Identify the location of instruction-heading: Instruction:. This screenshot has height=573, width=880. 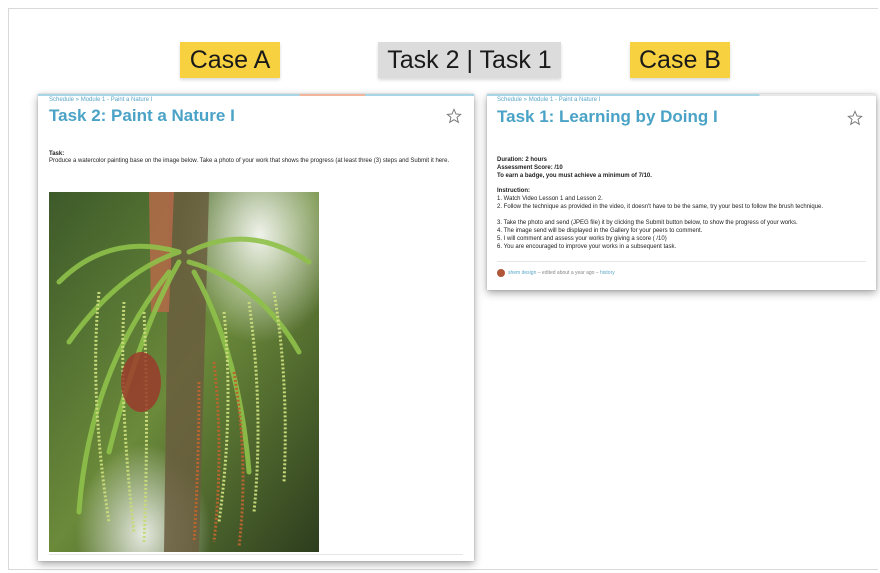
(513, 191).